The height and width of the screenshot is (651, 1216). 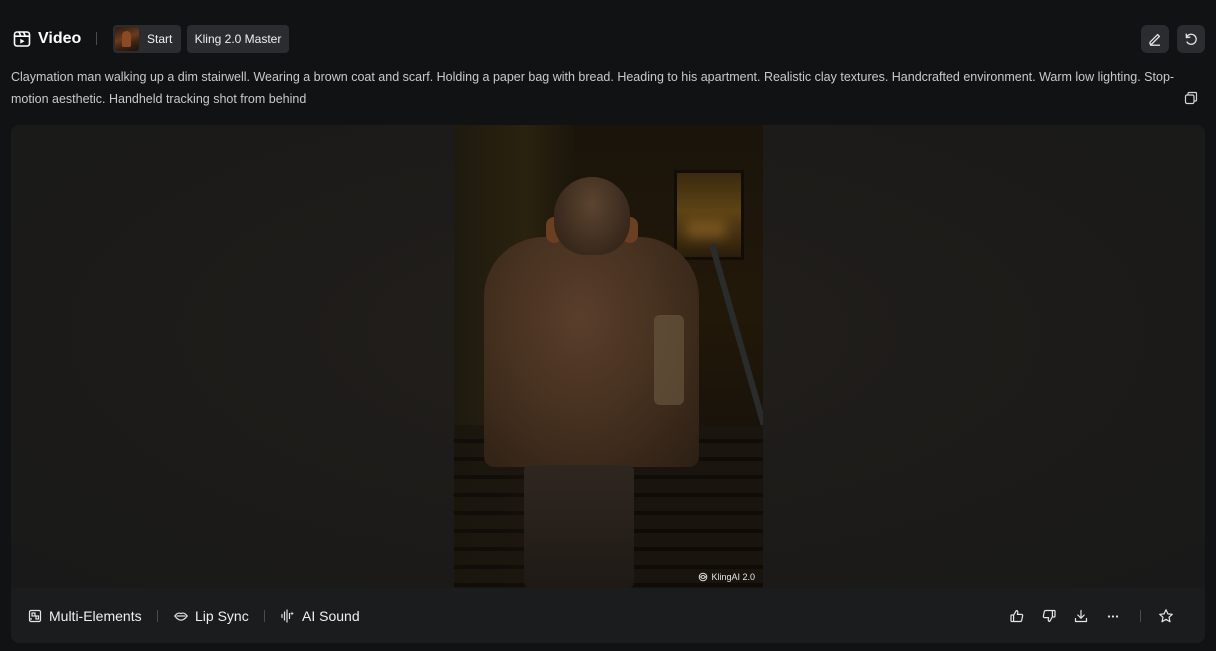 I want to click on ai-sound-button: AI Sound, so click(x=320, y=616).